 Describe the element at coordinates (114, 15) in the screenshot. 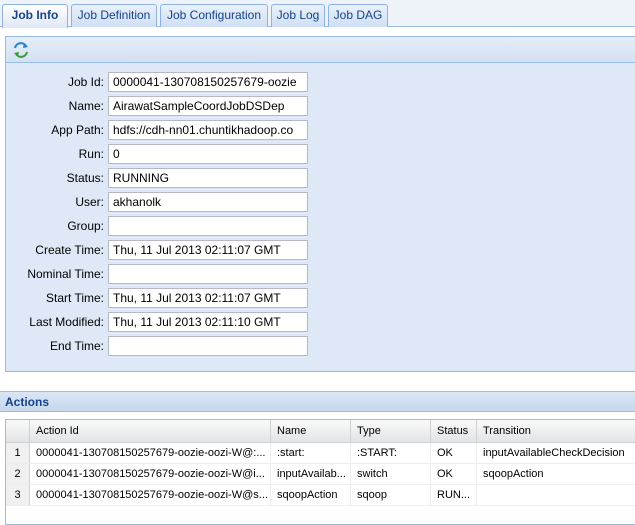

I see `tab-job-definition: Job Definition` at that location.